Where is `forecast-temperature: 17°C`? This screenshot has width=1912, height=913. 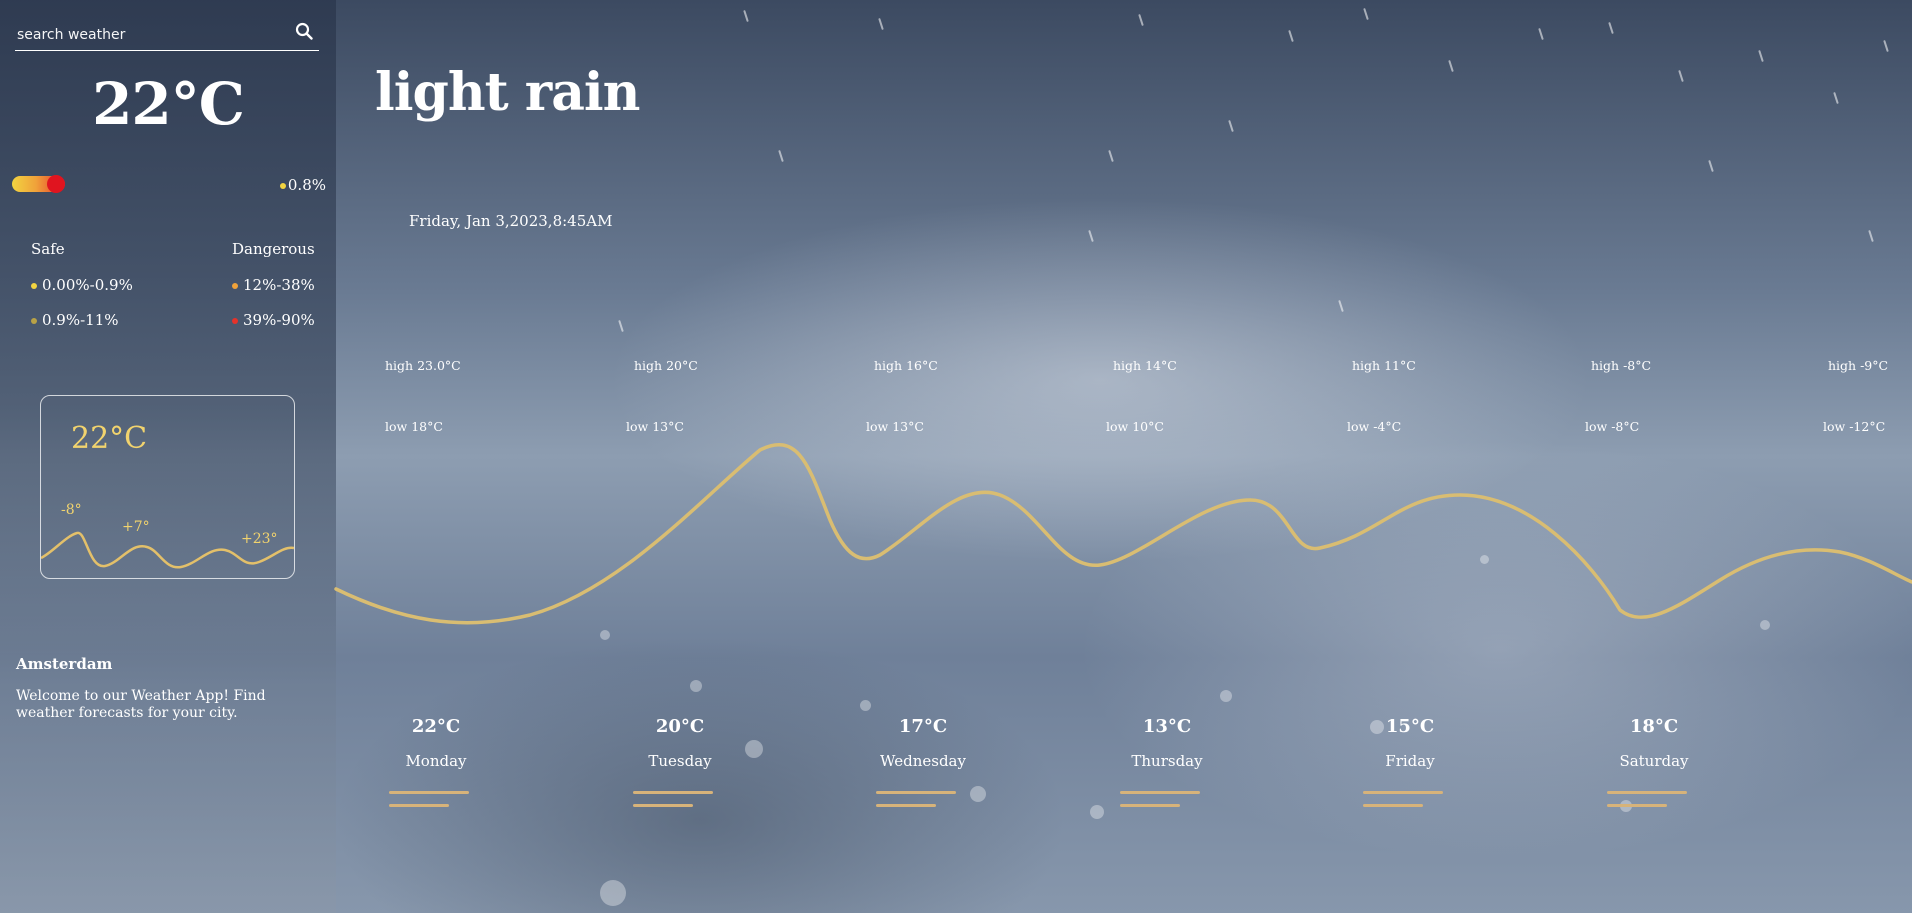
forecast-temperature: 17°C is located at coordinates (923, 726).